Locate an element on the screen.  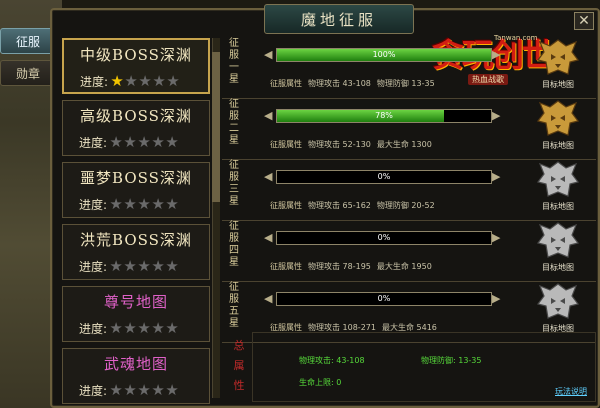
stage-label: 征服四星 is located at coordinates (234, 244).